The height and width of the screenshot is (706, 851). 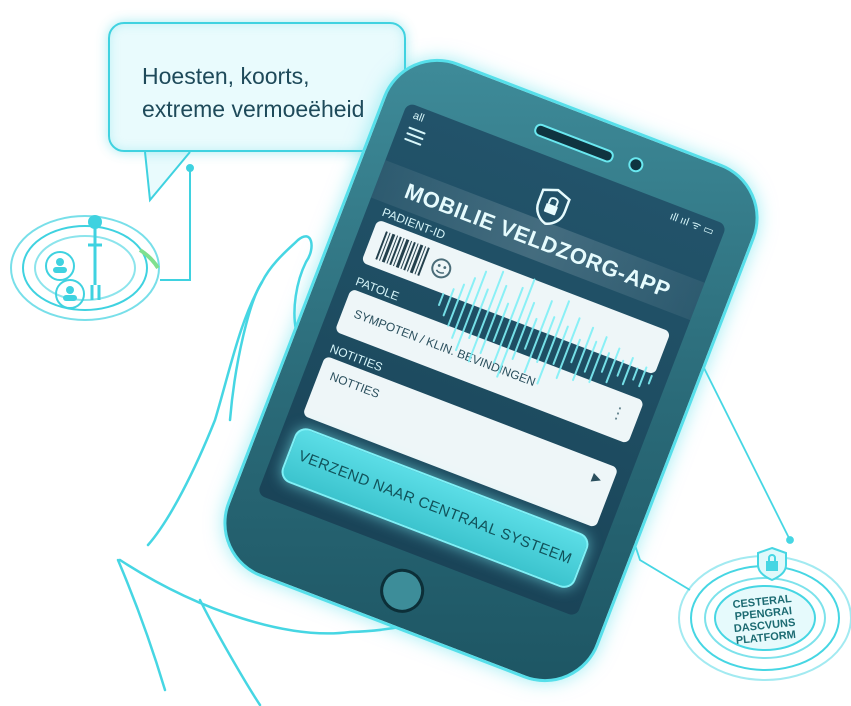 What do you see at coordinates (402, 253) in the screenshot?
I see `barcode-icon` at bounding box center [402, 253].